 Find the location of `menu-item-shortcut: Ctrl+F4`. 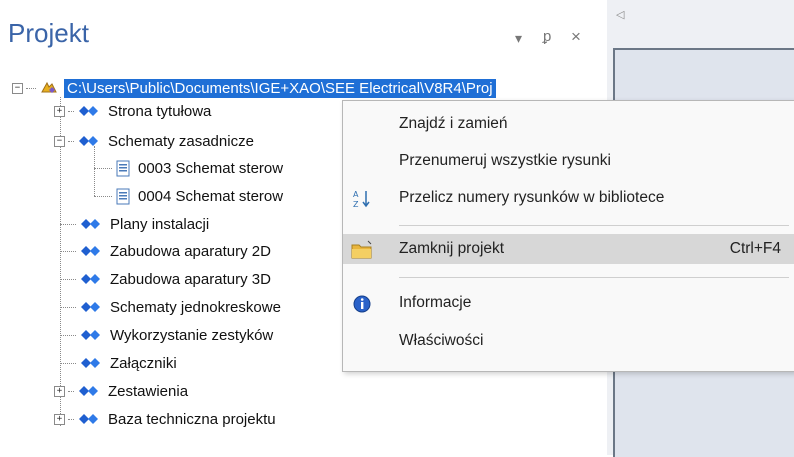

menu-item-shortcut: Ctrl+F4 is located at coordinates (755, 248).